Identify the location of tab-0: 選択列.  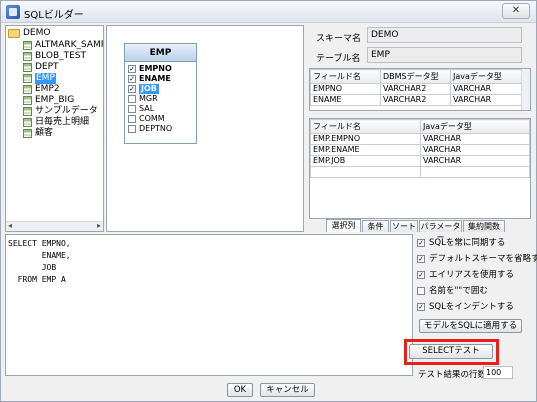
(343, 225).